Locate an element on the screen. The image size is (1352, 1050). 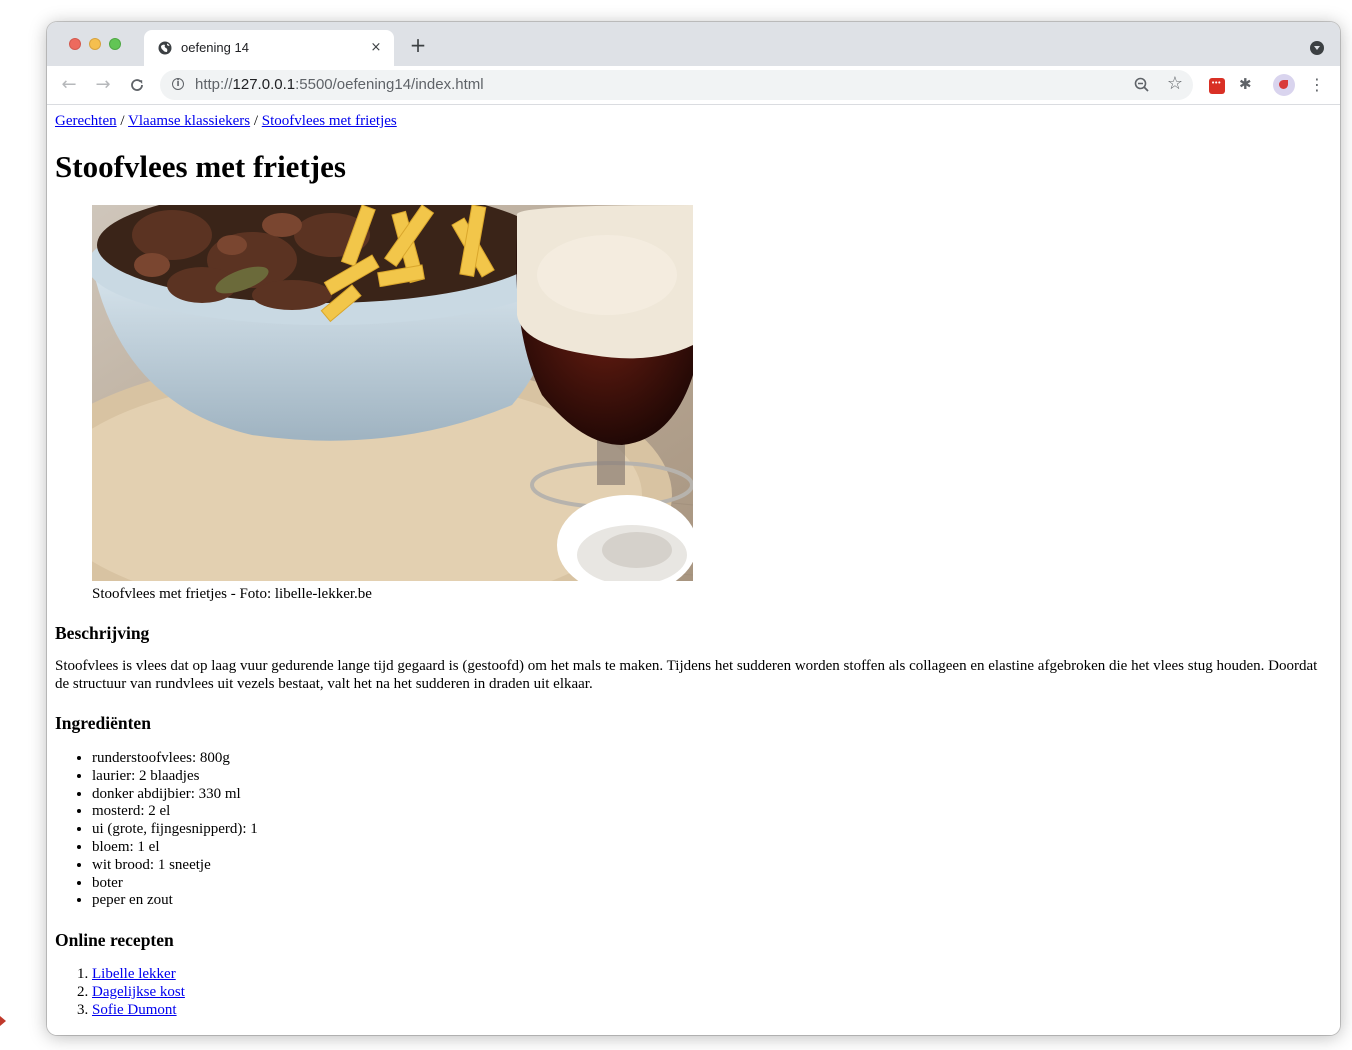
list-item: peper en zout is located at coordinates (175, 901).